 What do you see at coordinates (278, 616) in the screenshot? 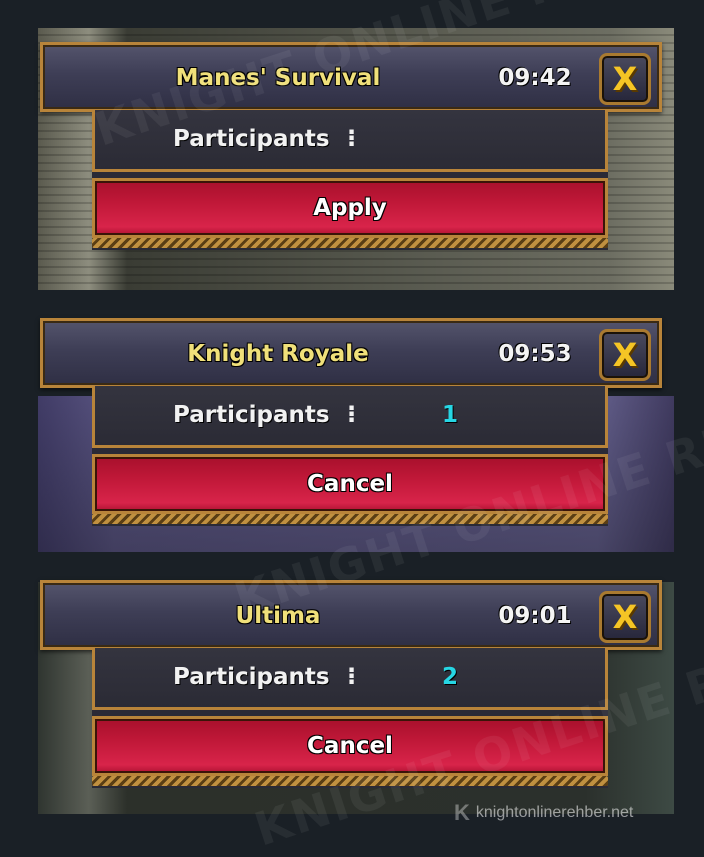
I see `event-title: Ultima` at bounding box center [278, 616].